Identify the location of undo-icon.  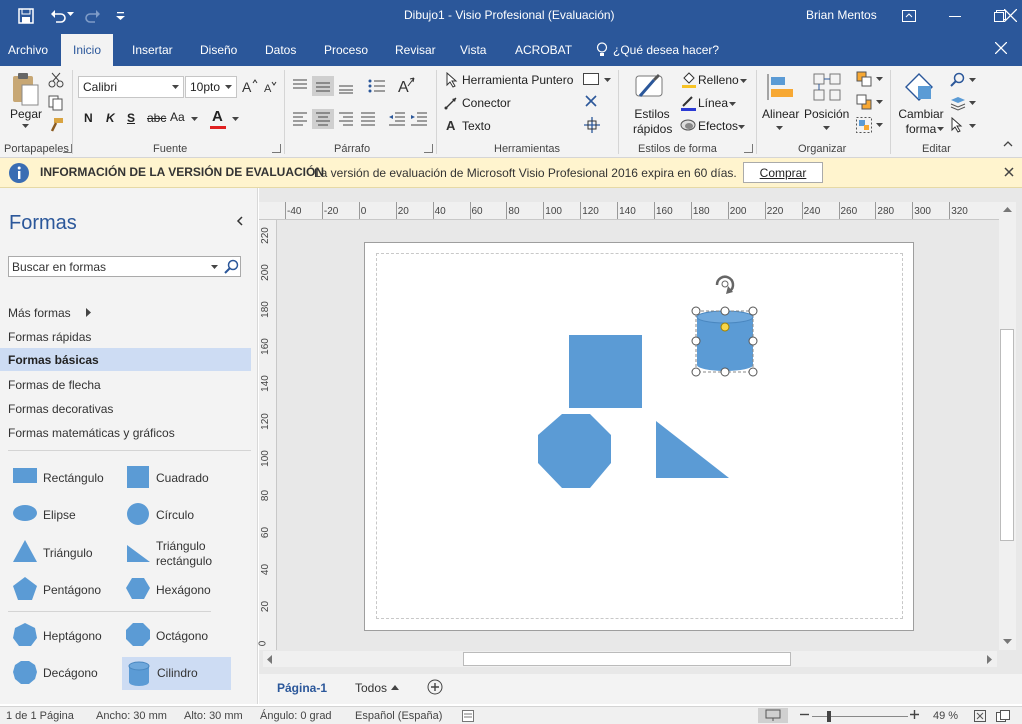
(58, 16).